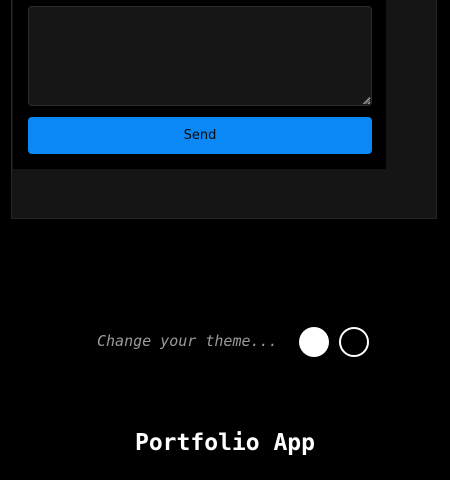 The width and height of the screenshot is (450, 480). Describe the element at coordinates (224, 443) in the screenshot. I see `app-title: Portfolio App` at that location.